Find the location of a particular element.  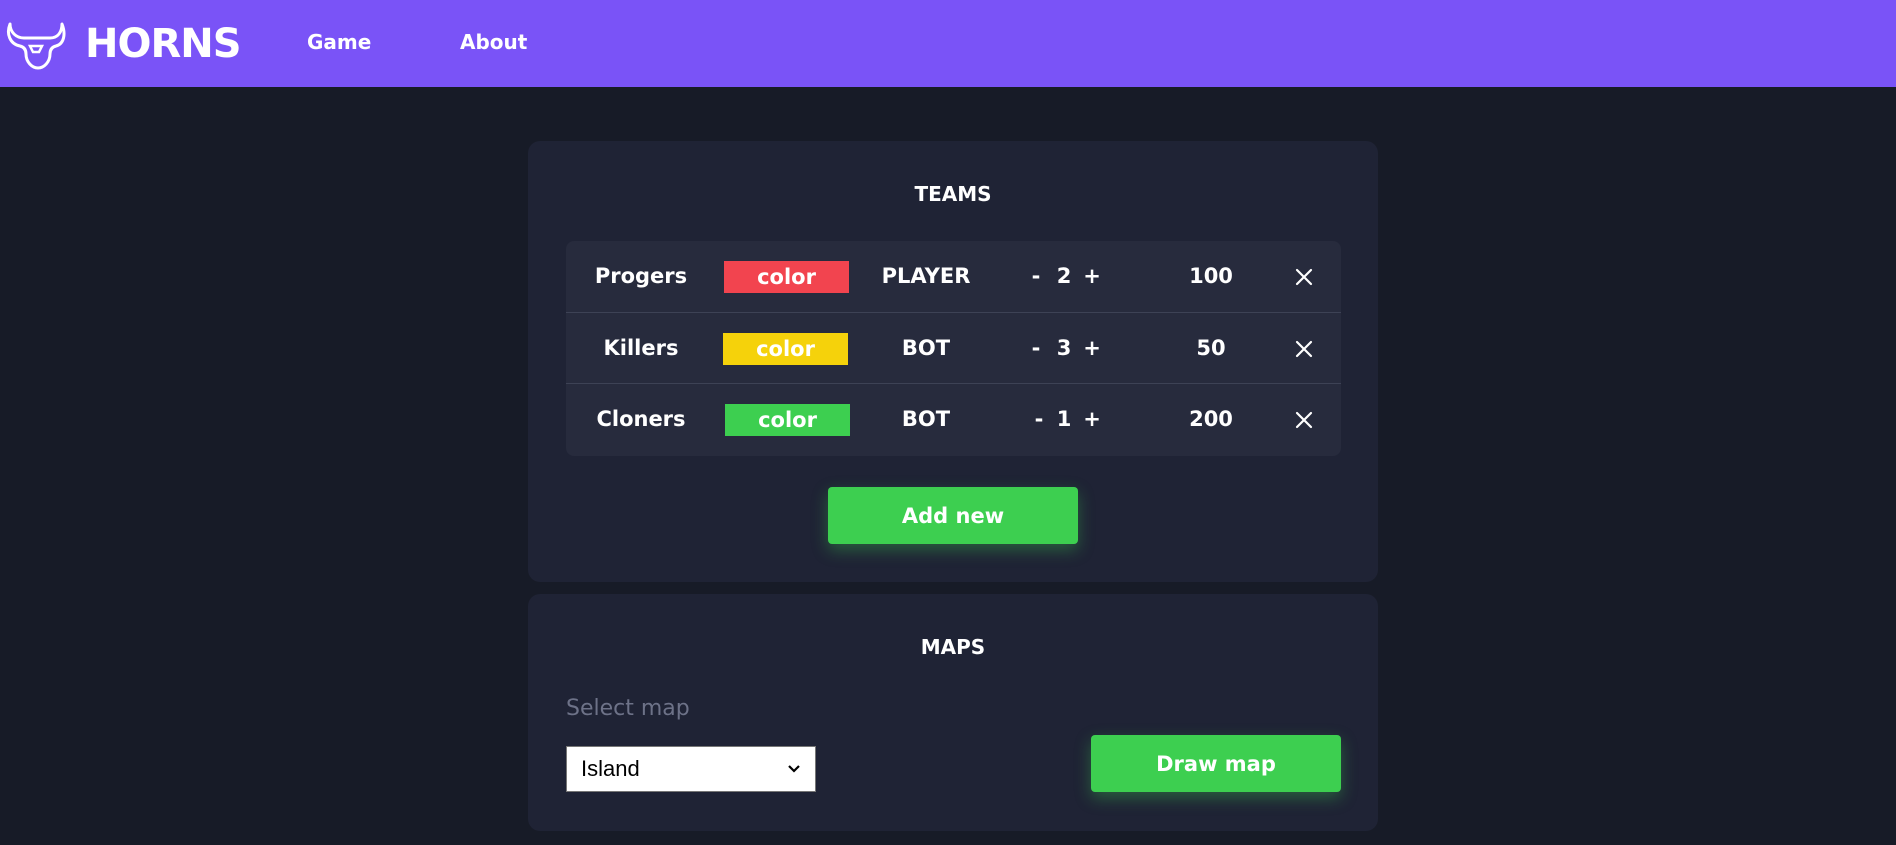

teams-title: TEAMS is located at coordinates (953, 194).